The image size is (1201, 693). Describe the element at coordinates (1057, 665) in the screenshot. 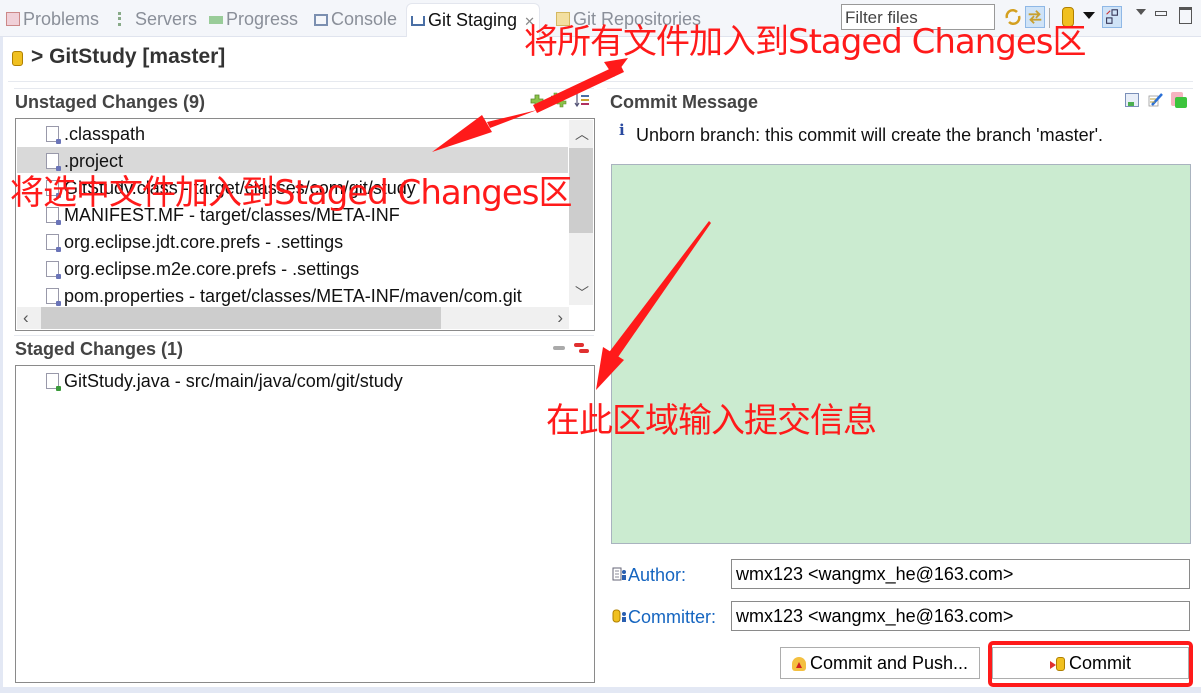

I see `commit-icon` at that location.